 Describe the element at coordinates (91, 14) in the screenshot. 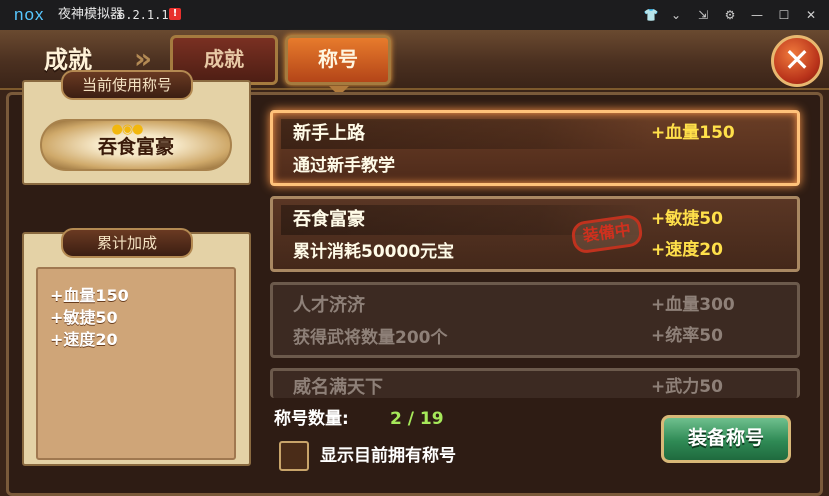

I see `emulator-app-name: 夜神模拟器` at that location.